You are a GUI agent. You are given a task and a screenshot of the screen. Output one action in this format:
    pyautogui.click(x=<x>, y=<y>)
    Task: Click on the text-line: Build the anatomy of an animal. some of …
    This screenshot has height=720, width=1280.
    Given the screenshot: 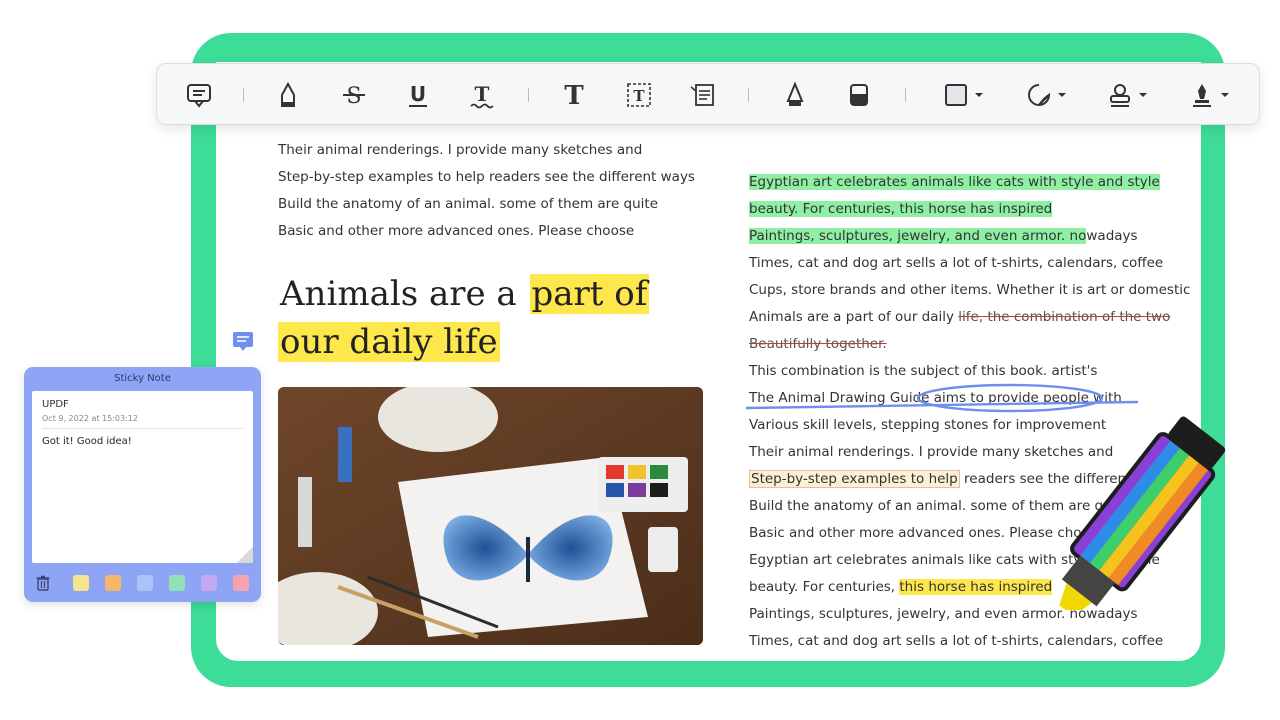 What is the action you would take?
    pyautogui.click(x=468, y=204)
    